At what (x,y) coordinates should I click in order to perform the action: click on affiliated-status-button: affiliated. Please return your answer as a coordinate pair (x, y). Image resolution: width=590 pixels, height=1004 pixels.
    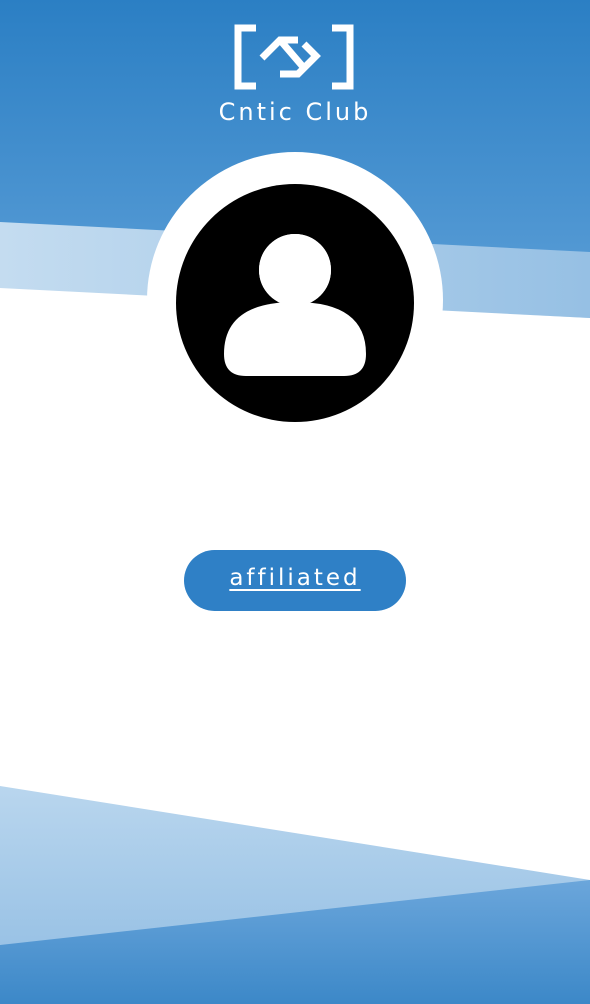
    Looking at the image, I should click on (295, 580).